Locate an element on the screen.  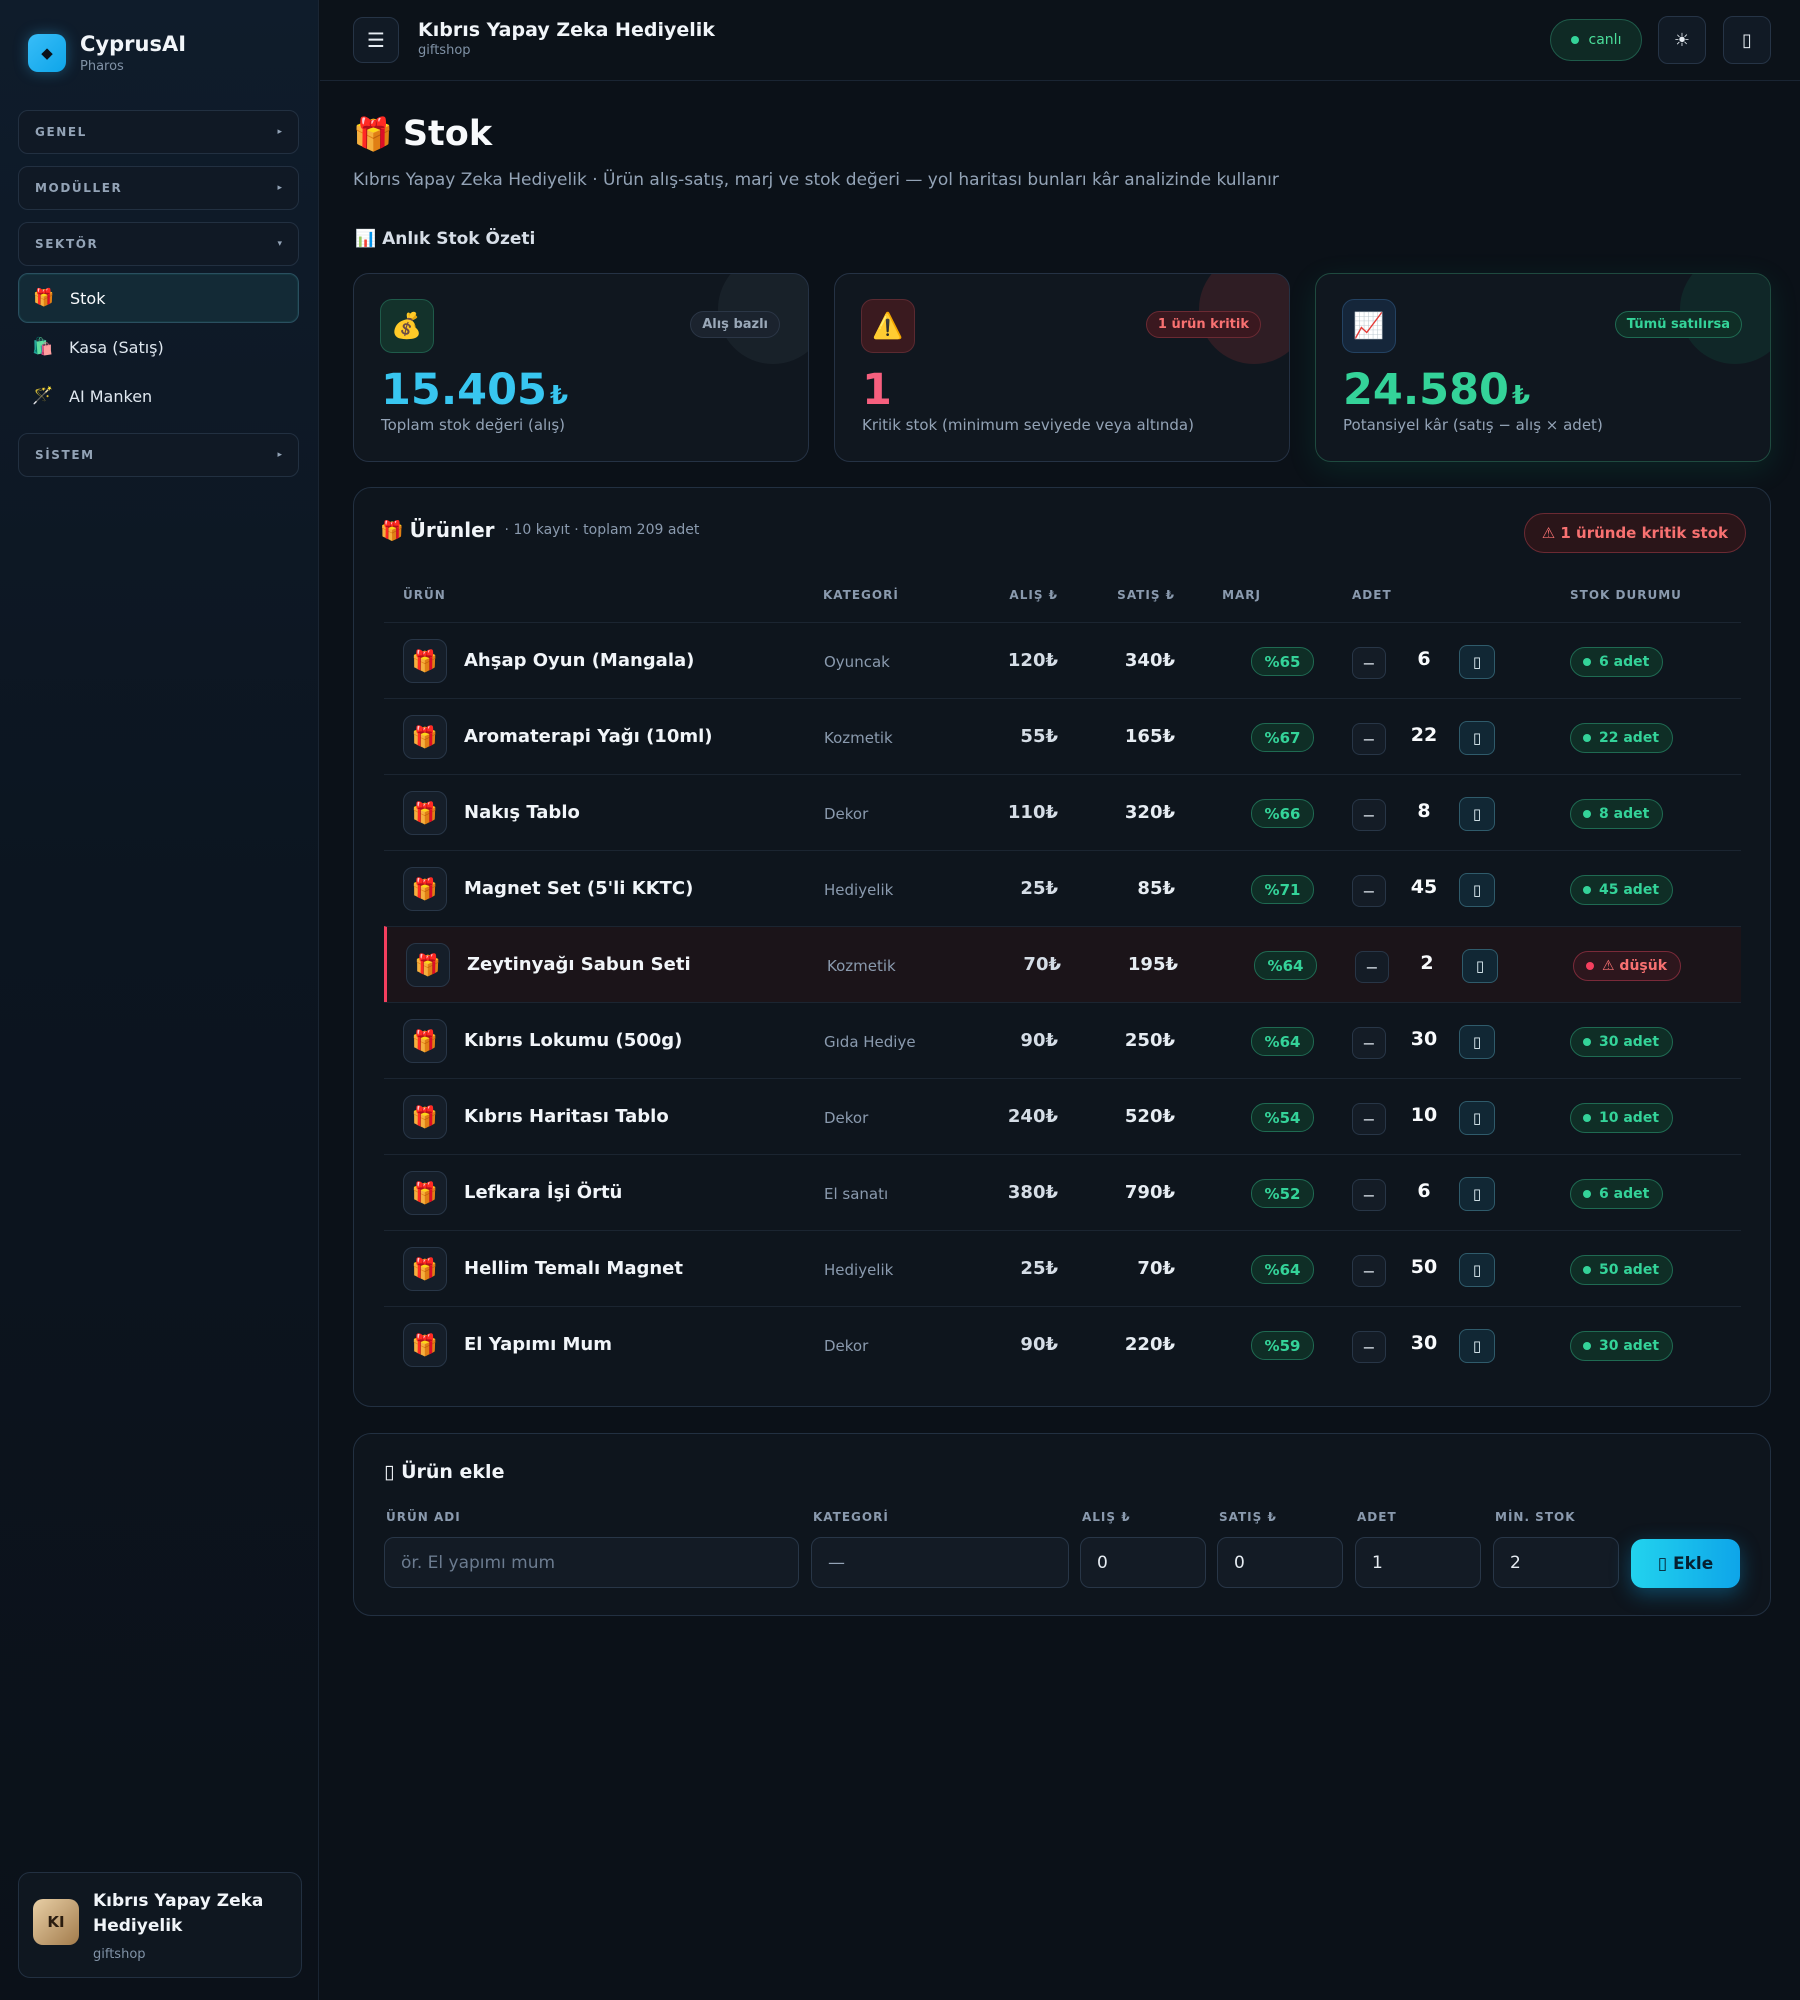
stock-status-badge: 30 adet is located at coordinates (1622, 1346).